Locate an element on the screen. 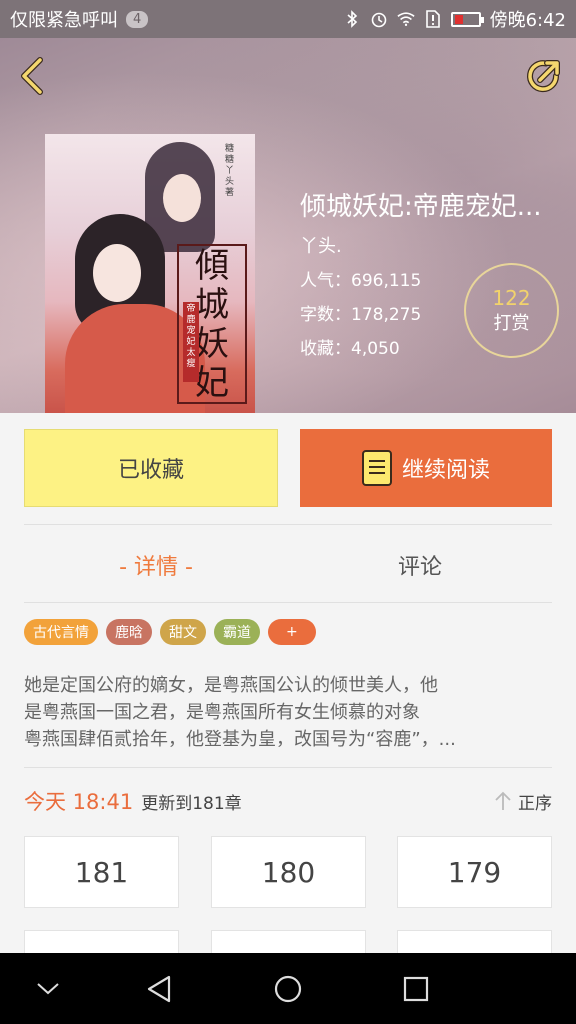  carrier-text: 仅限紧急呼叫 is located at coordinates (64, 20).